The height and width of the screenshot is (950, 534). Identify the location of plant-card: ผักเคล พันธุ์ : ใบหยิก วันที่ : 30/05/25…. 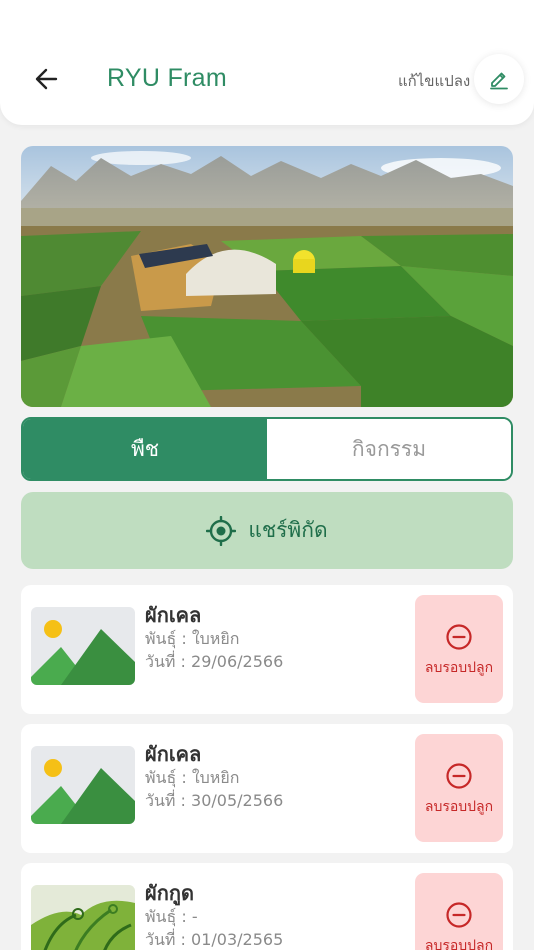
(267, 788).